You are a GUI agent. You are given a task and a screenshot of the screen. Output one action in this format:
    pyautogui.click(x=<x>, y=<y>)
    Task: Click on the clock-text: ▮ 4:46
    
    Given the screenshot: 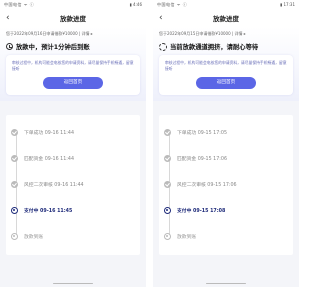 What is the action you would take?
    pyautogui.click(x=135, y=4)
    